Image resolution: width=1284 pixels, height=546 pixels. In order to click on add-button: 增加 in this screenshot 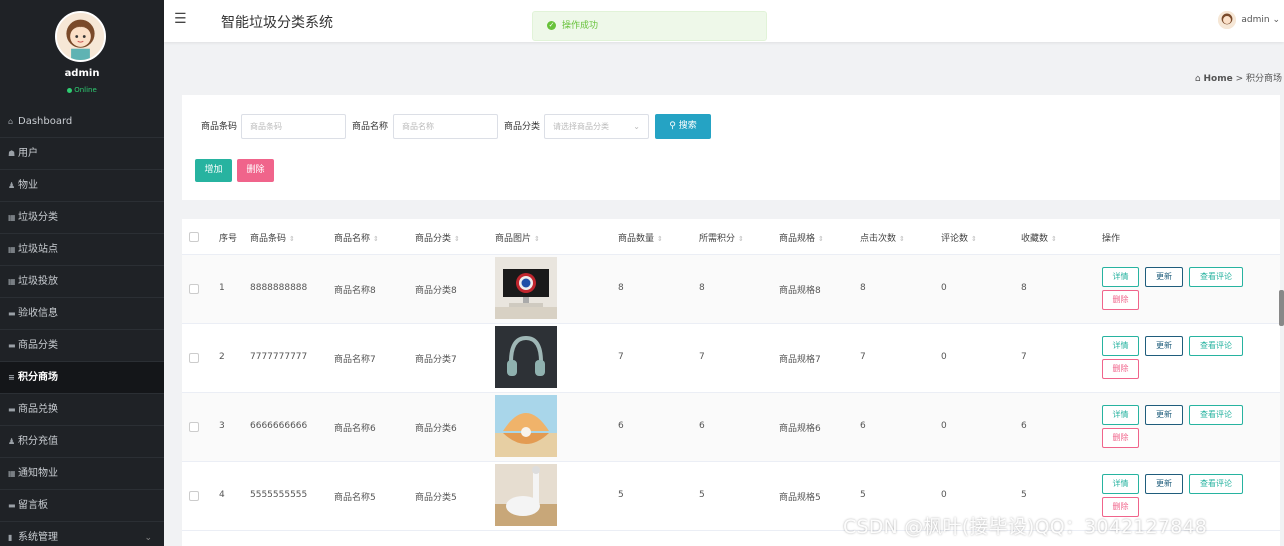, I will do `click(213, 170)`.